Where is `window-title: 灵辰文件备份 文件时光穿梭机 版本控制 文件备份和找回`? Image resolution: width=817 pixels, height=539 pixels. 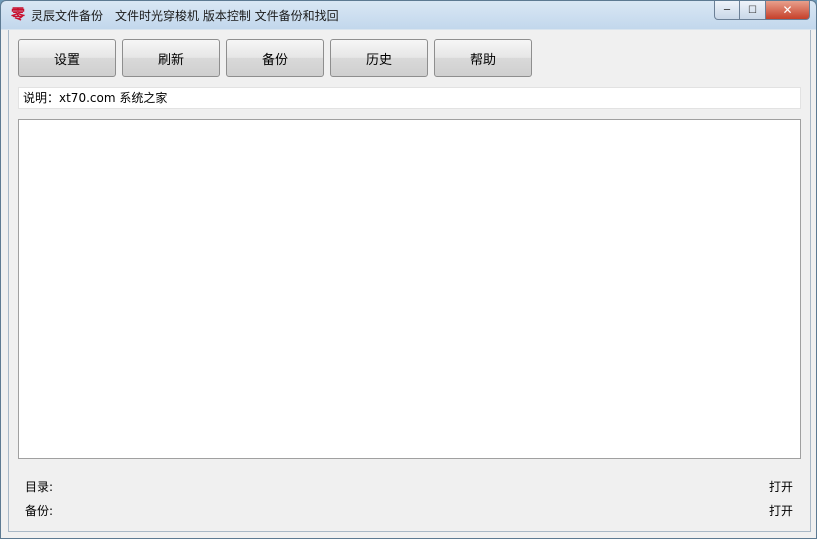
window-title: 灵辰文件备份 文件时光穿梭机 版本控制 文件备份和找回 is located at coordinates (185, 16).